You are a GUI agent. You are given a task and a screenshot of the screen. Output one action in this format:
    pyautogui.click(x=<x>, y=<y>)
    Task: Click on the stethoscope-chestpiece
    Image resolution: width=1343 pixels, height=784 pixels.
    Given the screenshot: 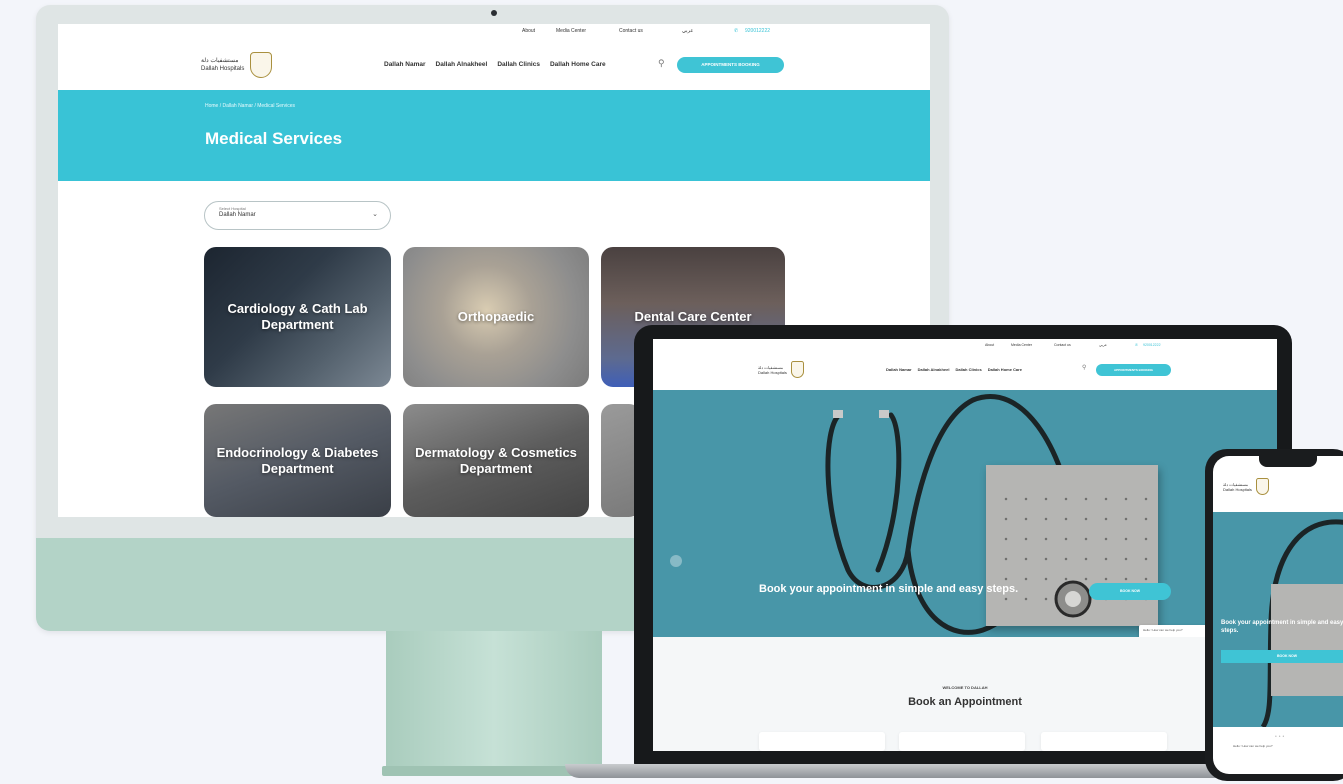 What is the action you would take?
    pyautogui.click(x=1073, y=599)
    